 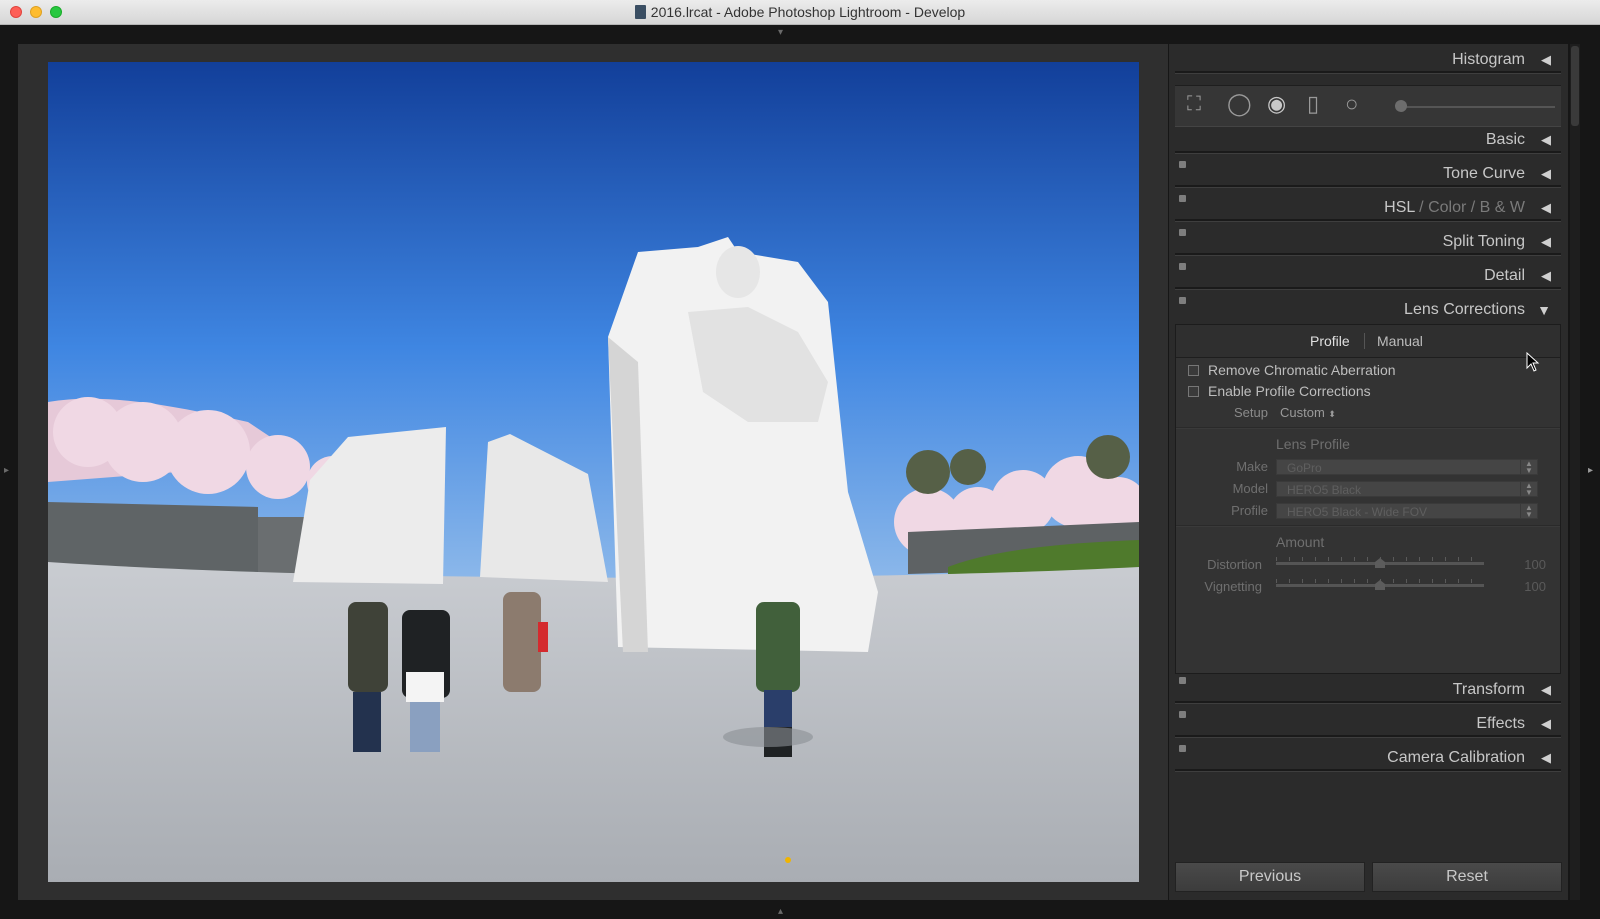 What do you see at coordinates (1368, 723) in the screenshot?
I see `effects-panel-header: Effects ◀` at bounding box center [1368, 723].